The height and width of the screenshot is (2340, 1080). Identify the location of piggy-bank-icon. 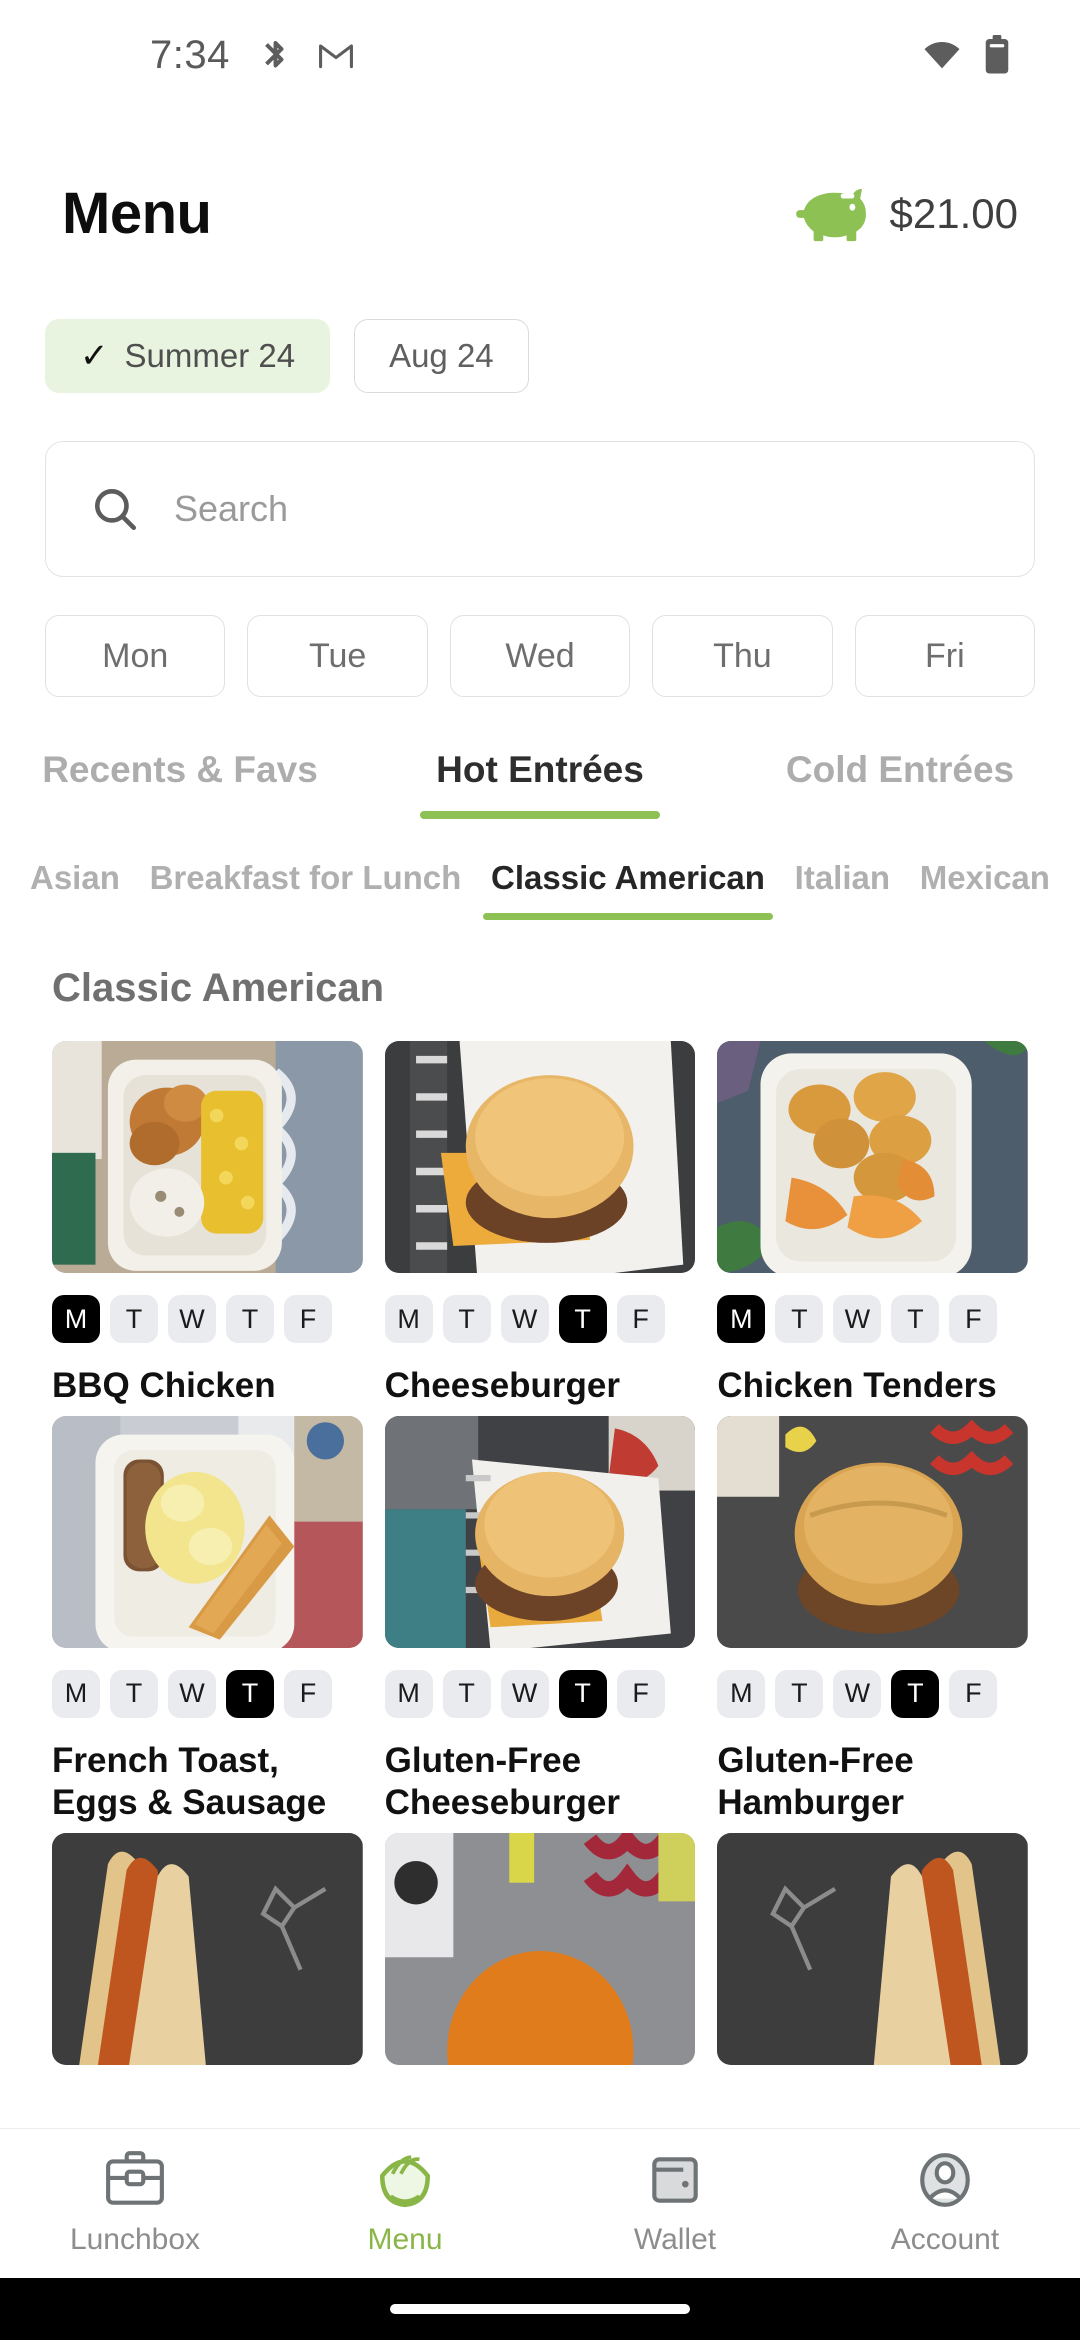
(833, 214).